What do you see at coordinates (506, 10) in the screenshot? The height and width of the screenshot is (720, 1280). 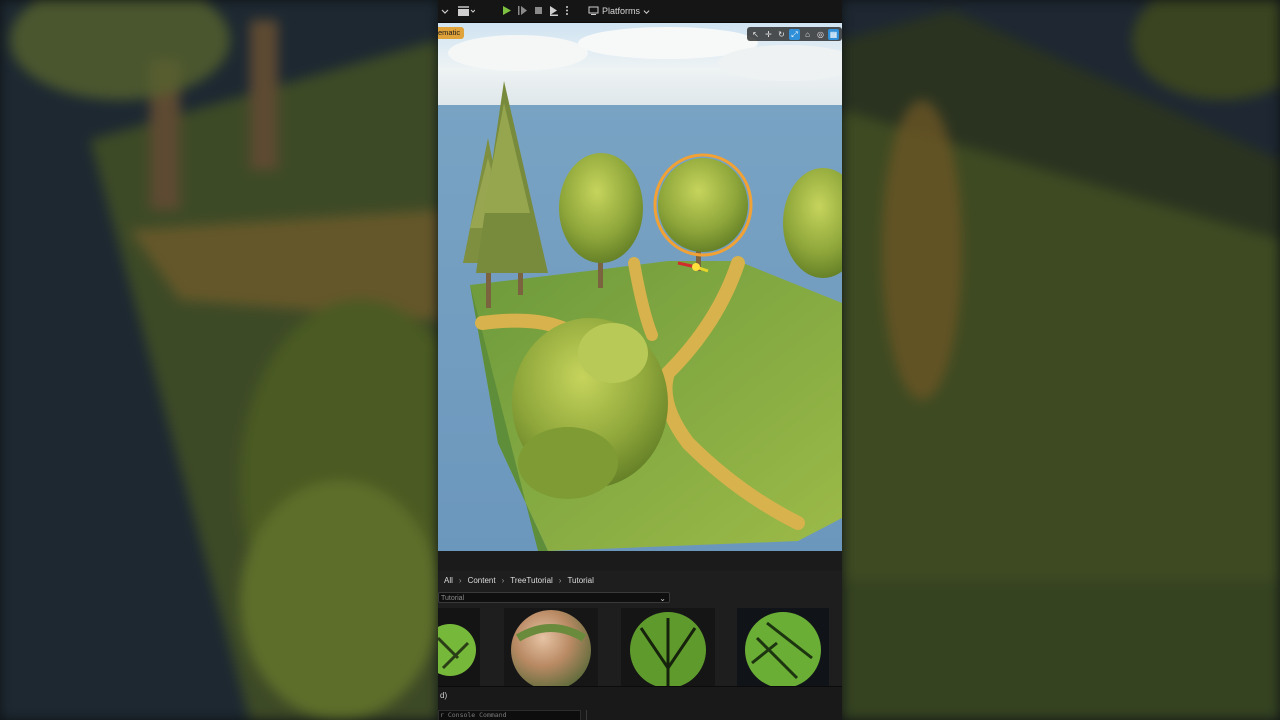 I see `play-button` at bounding box center [506, 10].